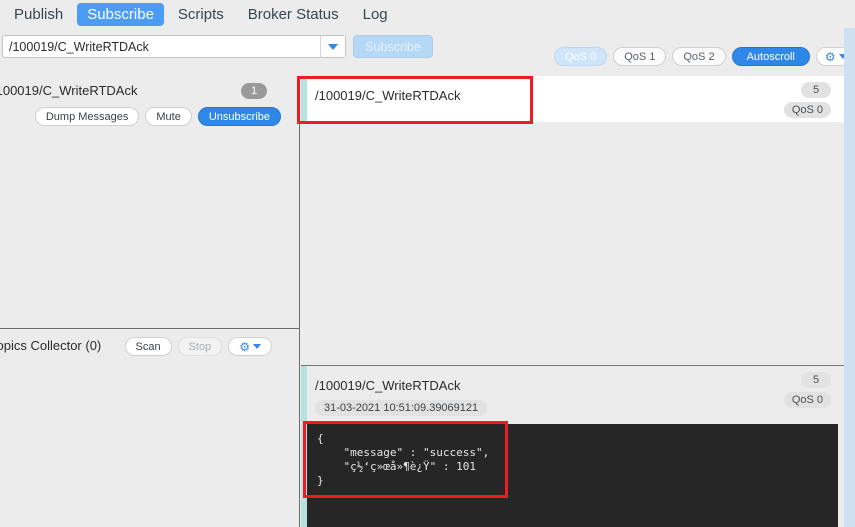 The width and height of the screenshot is (855, 527). I want to click on topic-input: /100019/C_WriteRTDAck, so click(161, 47).